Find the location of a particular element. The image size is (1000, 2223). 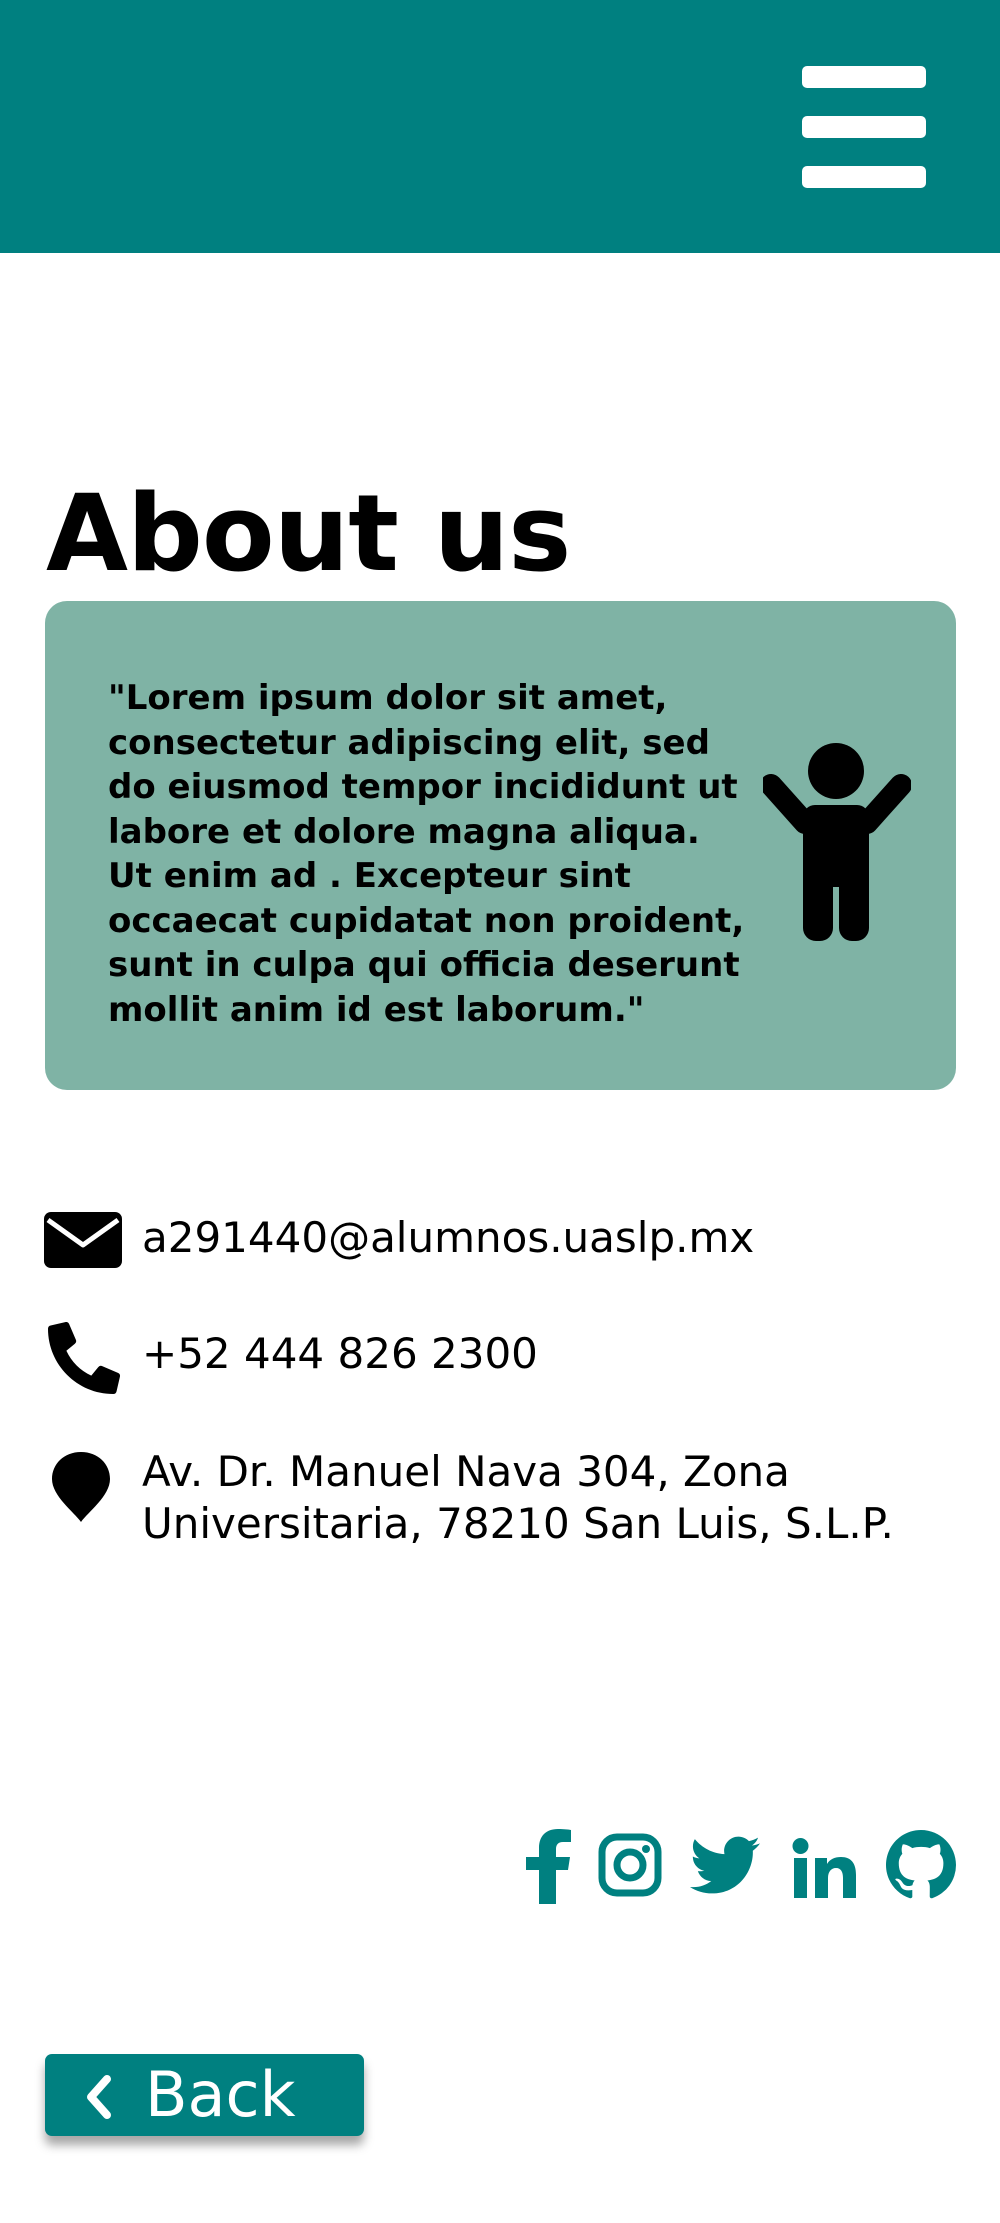

hamburger-menu-icon is located at coordinates (864, 127).